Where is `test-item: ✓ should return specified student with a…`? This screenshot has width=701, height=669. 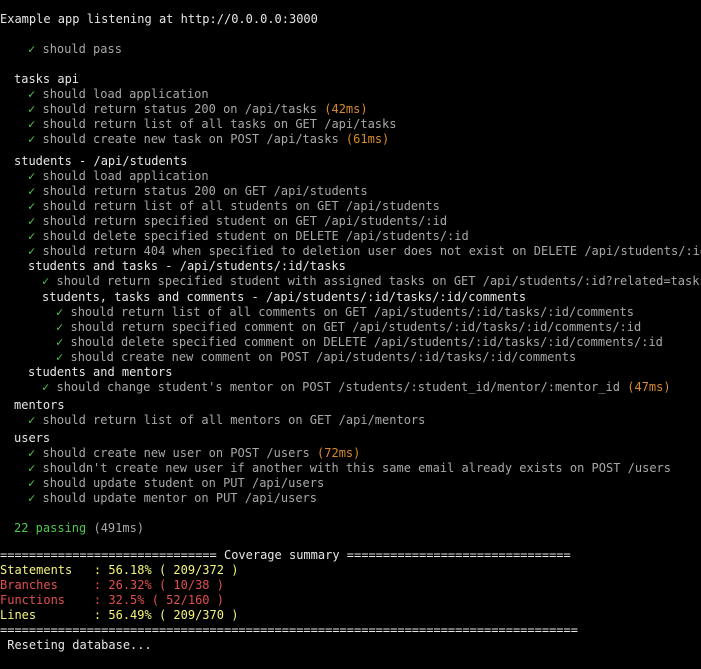 test-item: ✓ should return specified student with a… is located at coordinates (371, 281).